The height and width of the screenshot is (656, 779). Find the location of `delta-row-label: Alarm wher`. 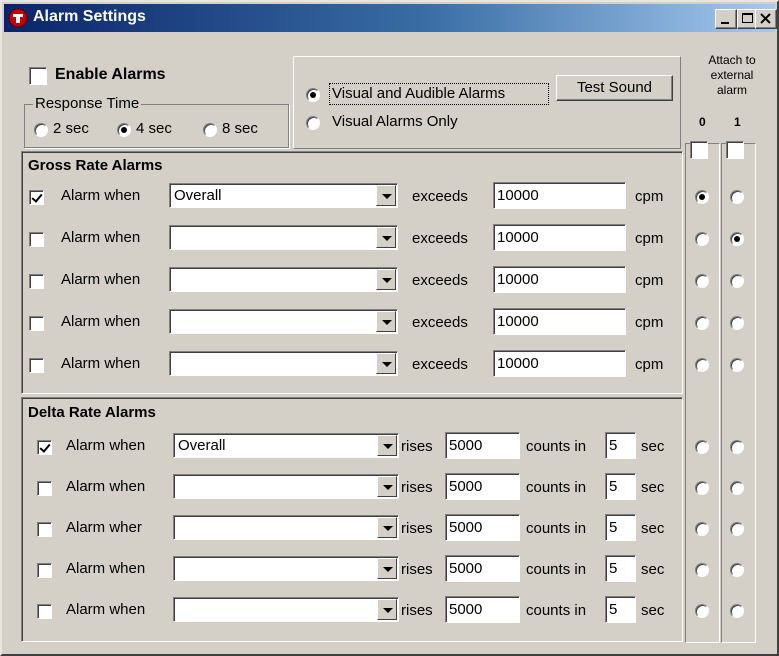

delta-row-label: Alarm wher is located at coordinates (104, 527).